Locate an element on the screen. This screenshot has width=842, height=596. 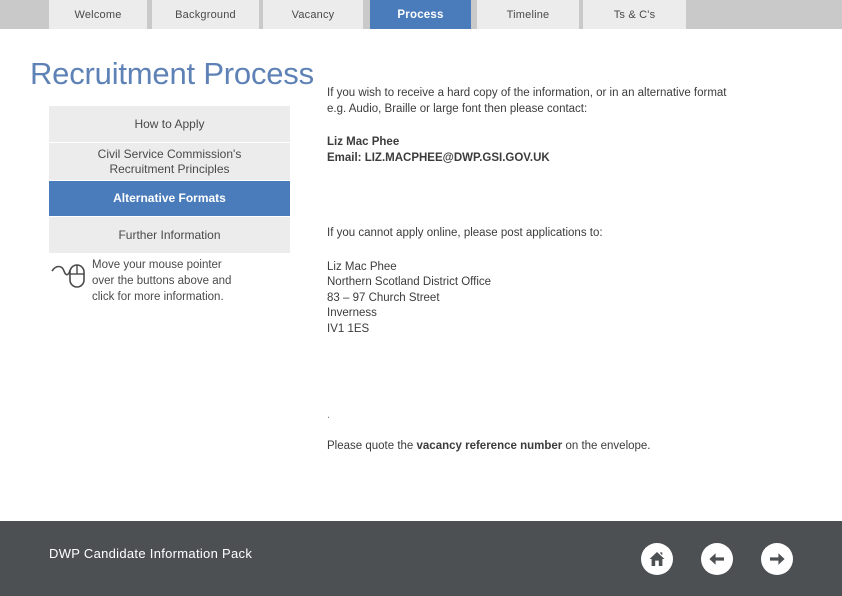
vacancy-note-prefix: Please quote the is located at coordinates (372, 446).